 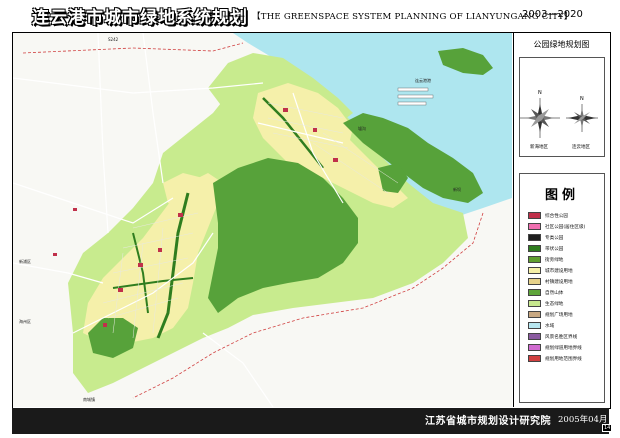 I want to click on legend-label: 社区公园(居住区级), so click(x=565, y=227).